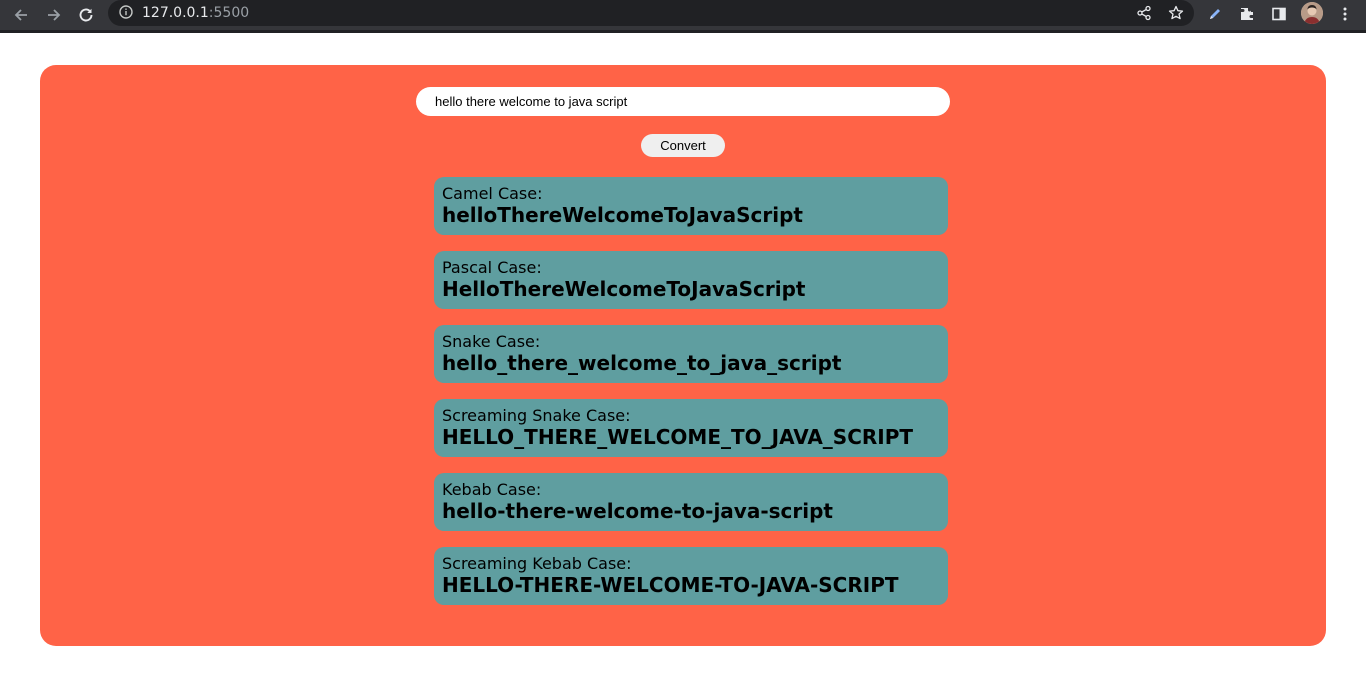  What do you see at coordinates (624, 289) in the screenshot?
I see `result-value: HelloThereWelcomeToJavaScript` at bounding box center [624, 289].